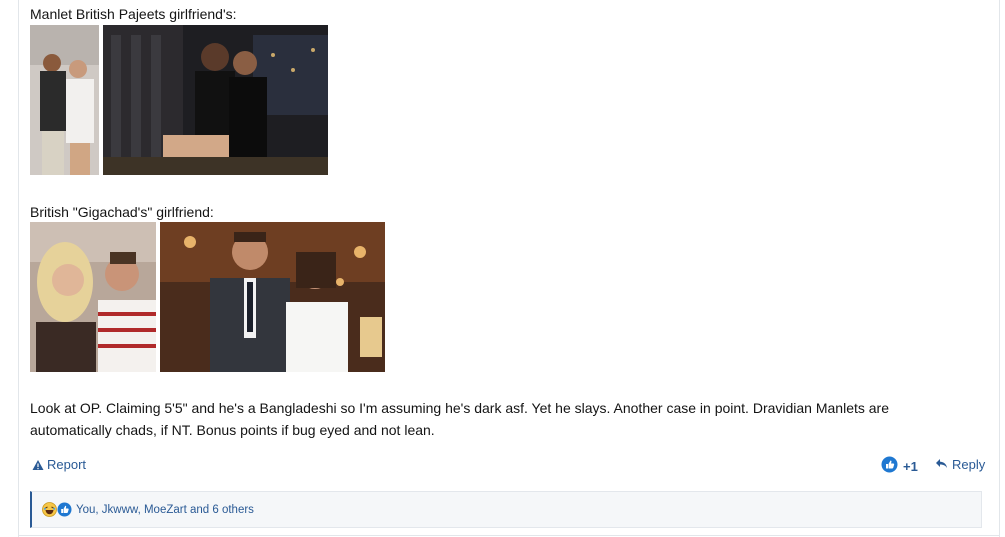 The image size is (1005, 537). Describe the element at coordinates (509, 535) in the screenshot. I see `divider` at that location.